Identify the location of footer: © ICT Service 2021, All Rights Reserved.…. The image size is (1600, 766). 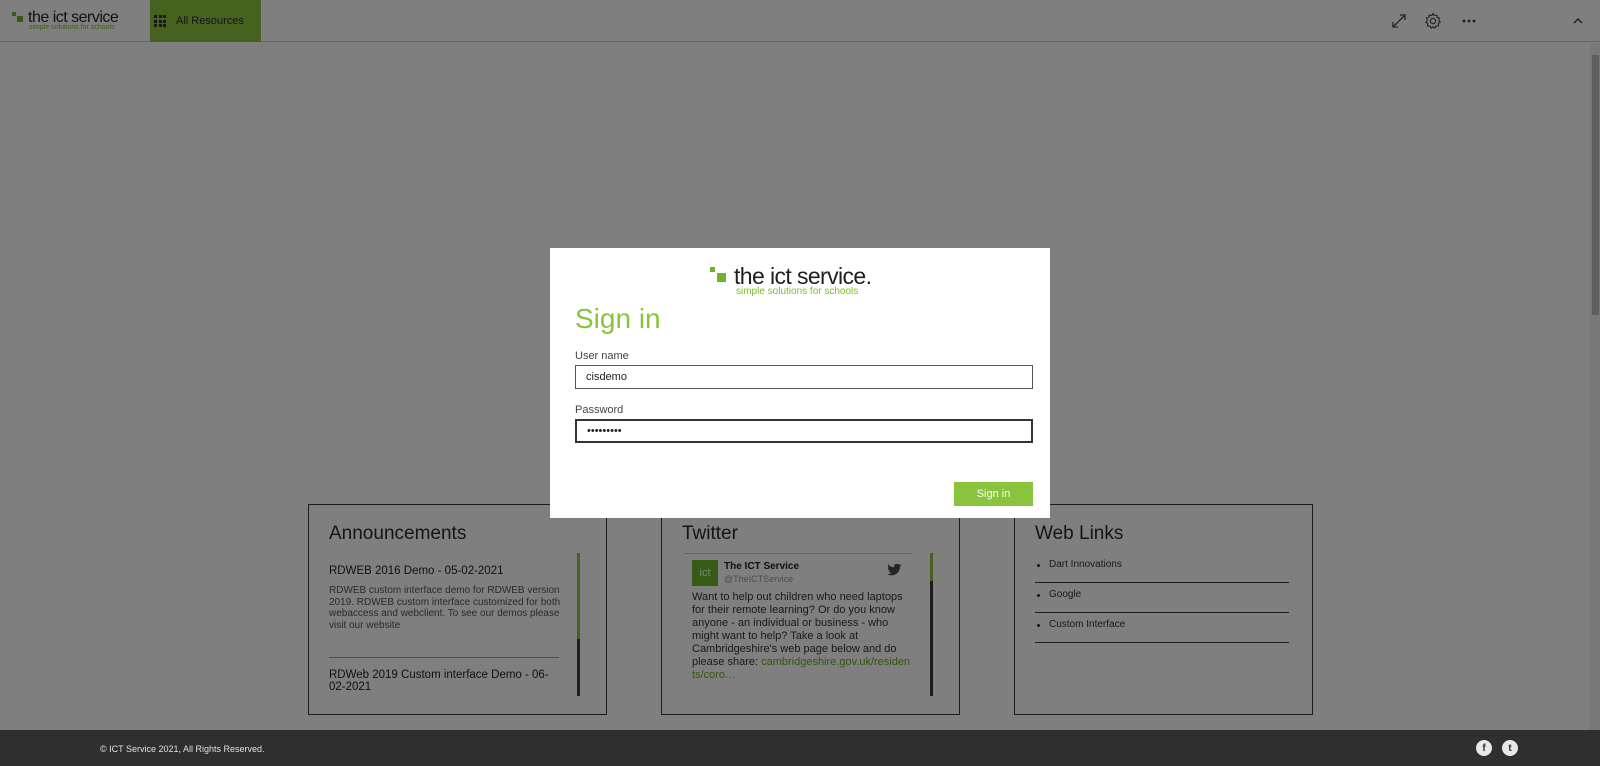
(800, 748).